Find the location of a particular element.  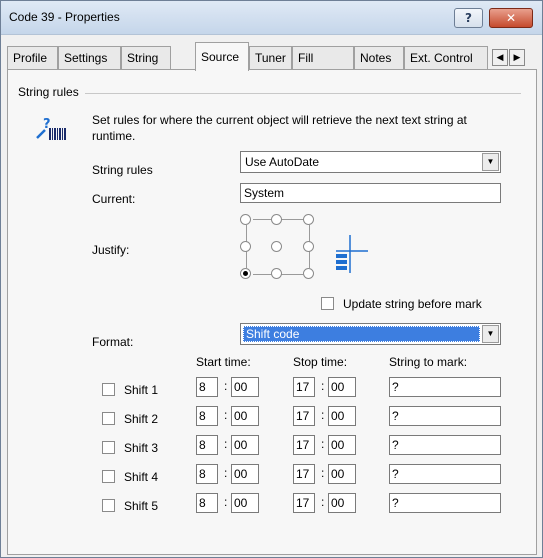

shift-5-mark: ? is located at coordinates (445, 503).